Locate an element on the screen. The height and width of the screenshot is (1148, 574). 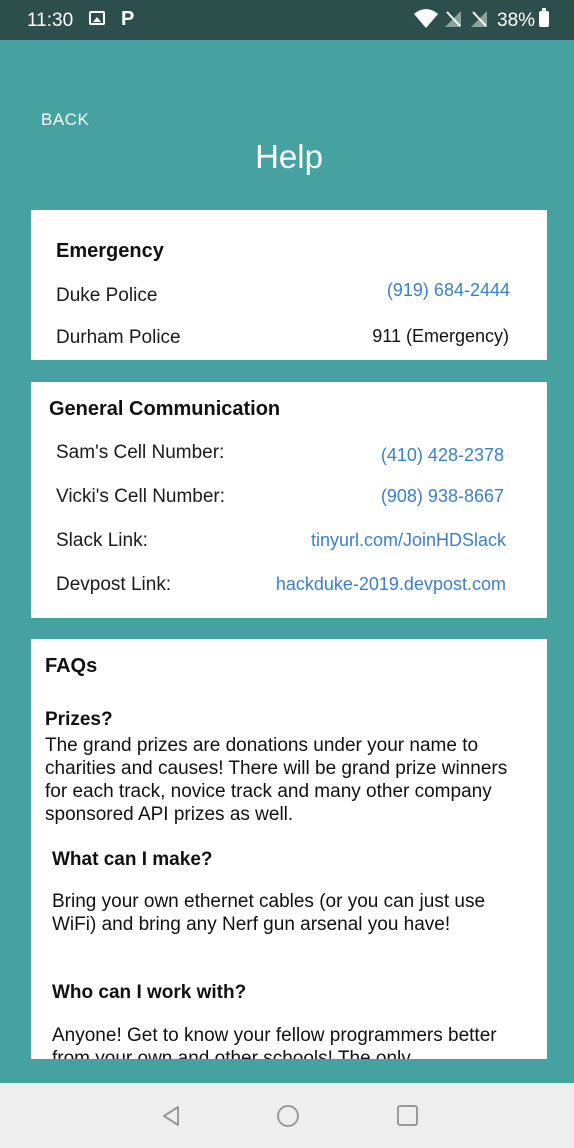
nav-home-icon is located at coordinates (288, 1116).